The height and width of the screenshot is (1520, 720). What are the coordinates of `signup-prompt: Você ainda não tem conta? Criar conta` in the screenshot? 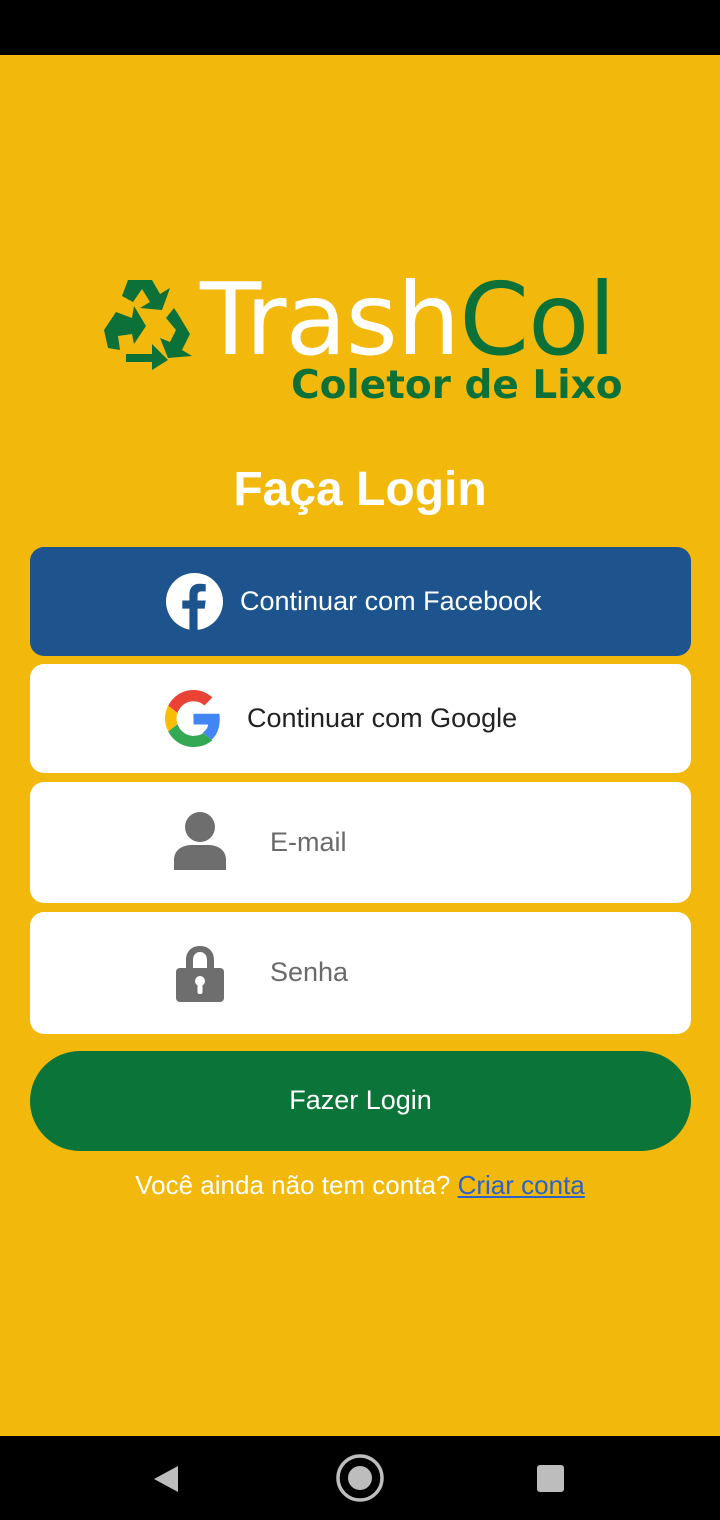 It's located at (360, 1185).